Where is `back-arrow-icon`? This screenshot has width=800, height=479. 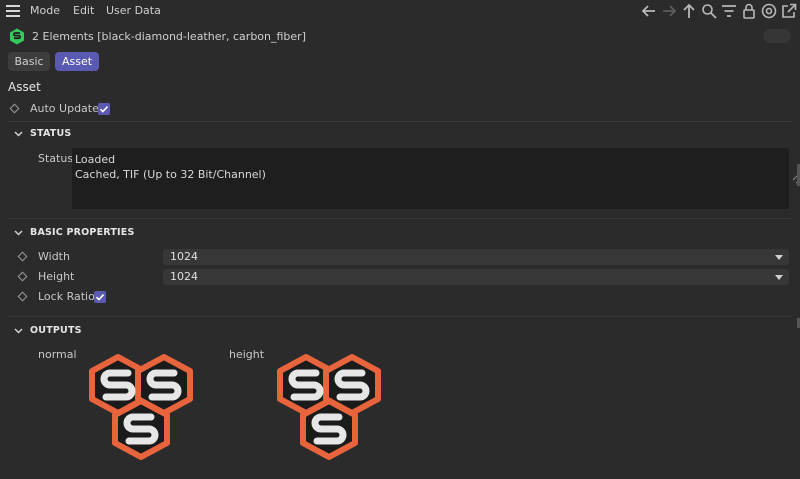
back-arrow-icon is located at coordinates (649, 11).